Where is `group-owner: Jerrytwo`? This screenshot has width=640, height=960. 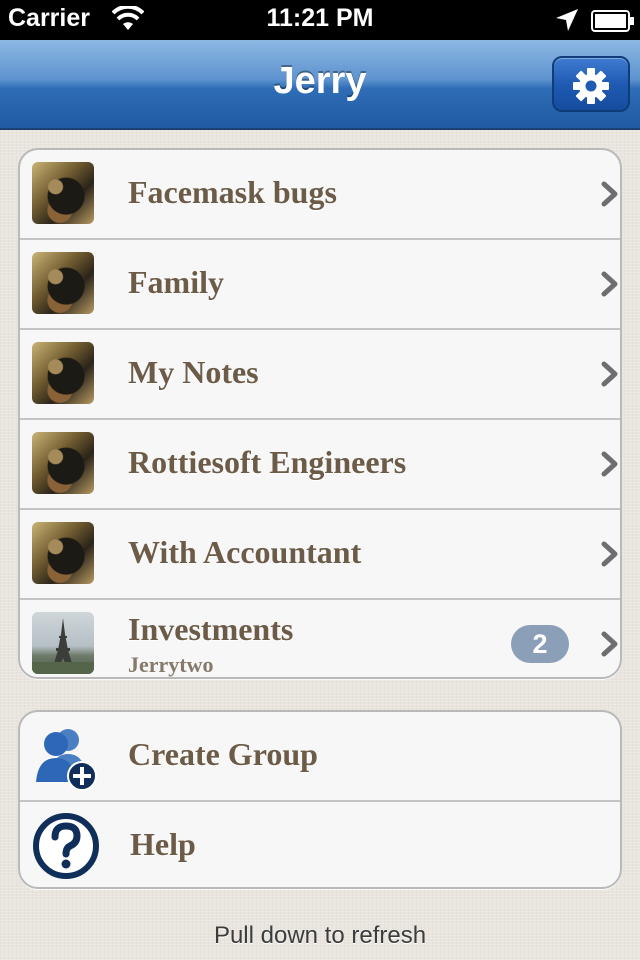
group-owner: Jerrytwo is located at coordinates (171, 664).